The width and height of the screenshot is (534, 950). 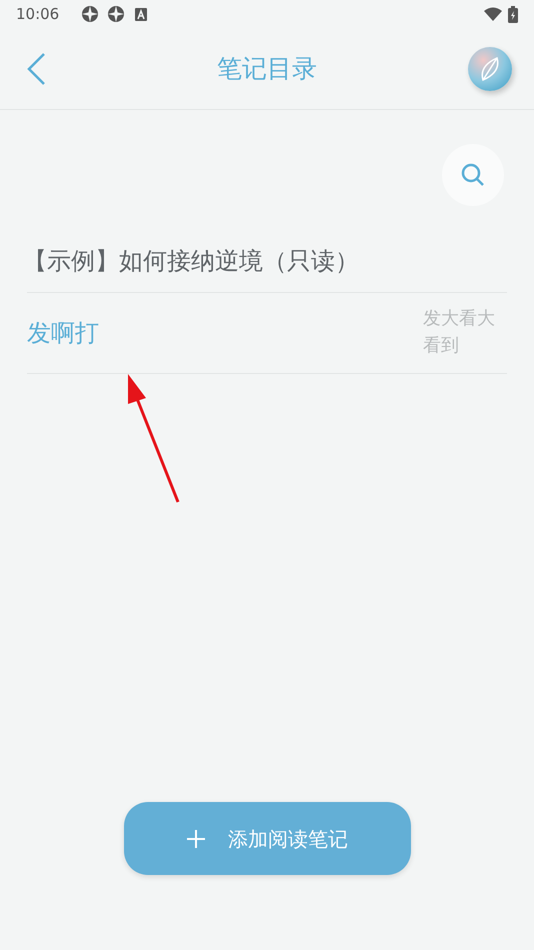 What do you see at coordinates (191, 261) in the screenshot?
I see `book-title: 【示例】如何接纳逆境（只读）` at bounding box center [191, 261].